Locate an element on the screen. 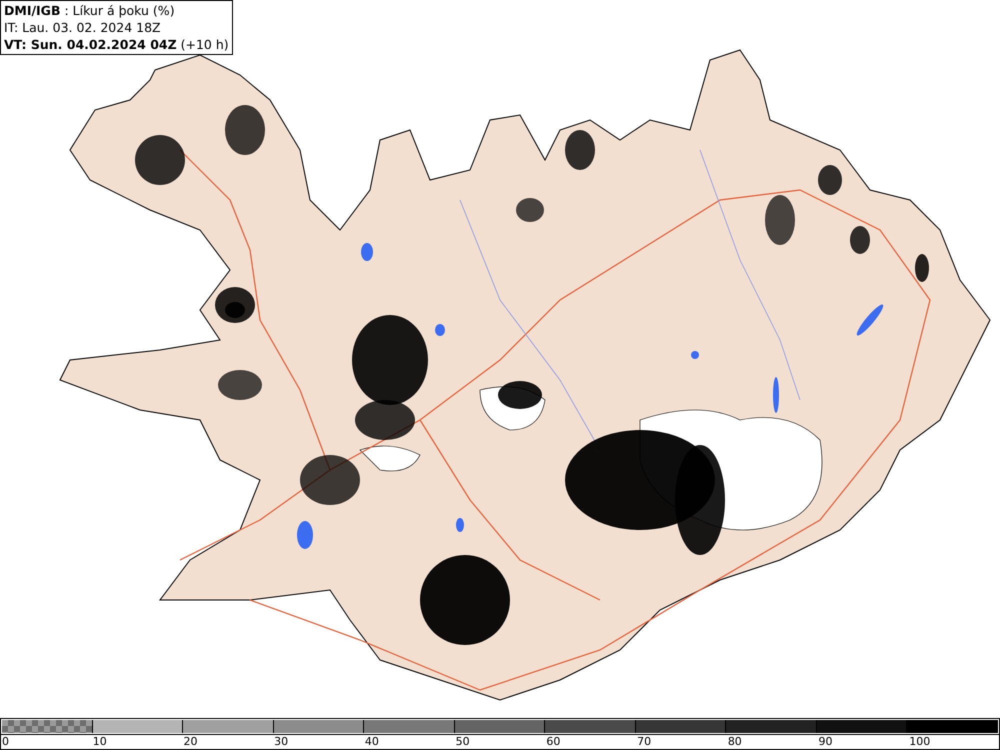 Image resolution: width=1000 pixels, height=750 pixels. scale-label: 80 is located at coordinates (734, 742).